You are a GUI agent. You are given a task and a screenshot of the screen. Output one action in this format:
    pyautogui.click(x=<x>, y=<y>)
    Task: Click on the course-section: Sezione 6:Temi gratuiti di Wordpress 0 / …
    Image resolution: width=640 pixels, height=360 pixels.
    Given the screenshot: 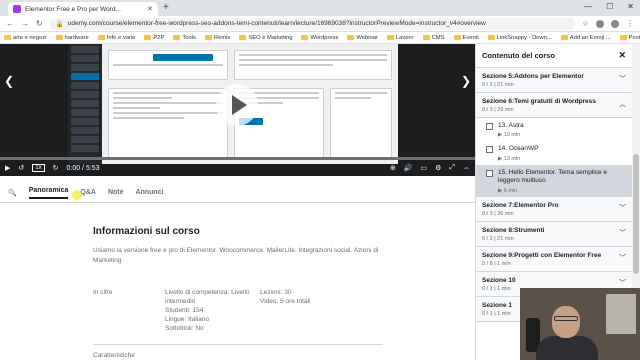 What is the action you would take?
    pyautogui.click(x=554, y=105)
    